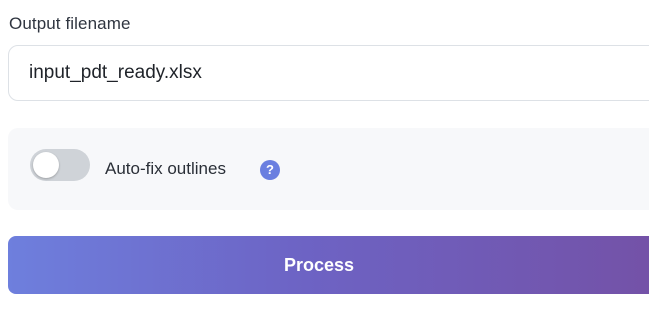  What do you see at coordinates (60, 165) in the screenshot?
I see `auto-fix-outlines-toggle` at bounding box center [60, 165].